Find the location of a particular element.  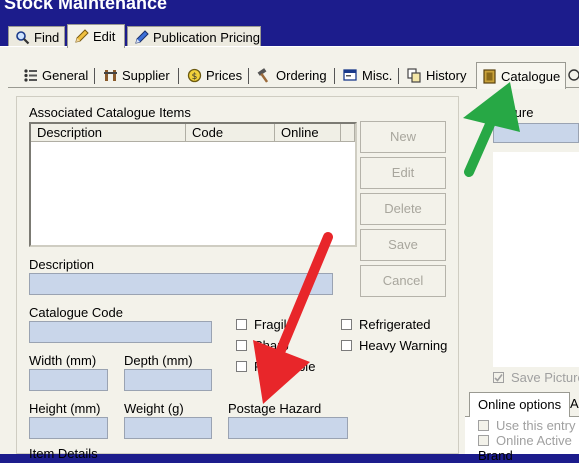

green-arrow-icon is located at coordinates (491, 129).